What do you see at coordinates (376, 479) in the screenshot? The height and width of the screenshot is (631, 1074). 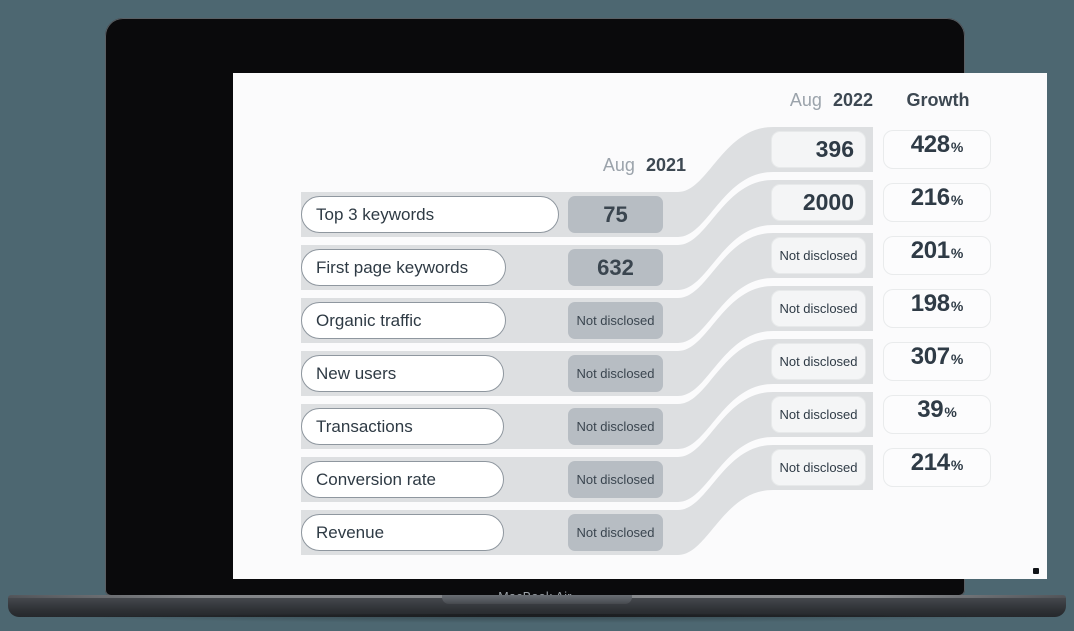 I see `metric-label-text: Conversion rate` at bounding box center [376, 479].